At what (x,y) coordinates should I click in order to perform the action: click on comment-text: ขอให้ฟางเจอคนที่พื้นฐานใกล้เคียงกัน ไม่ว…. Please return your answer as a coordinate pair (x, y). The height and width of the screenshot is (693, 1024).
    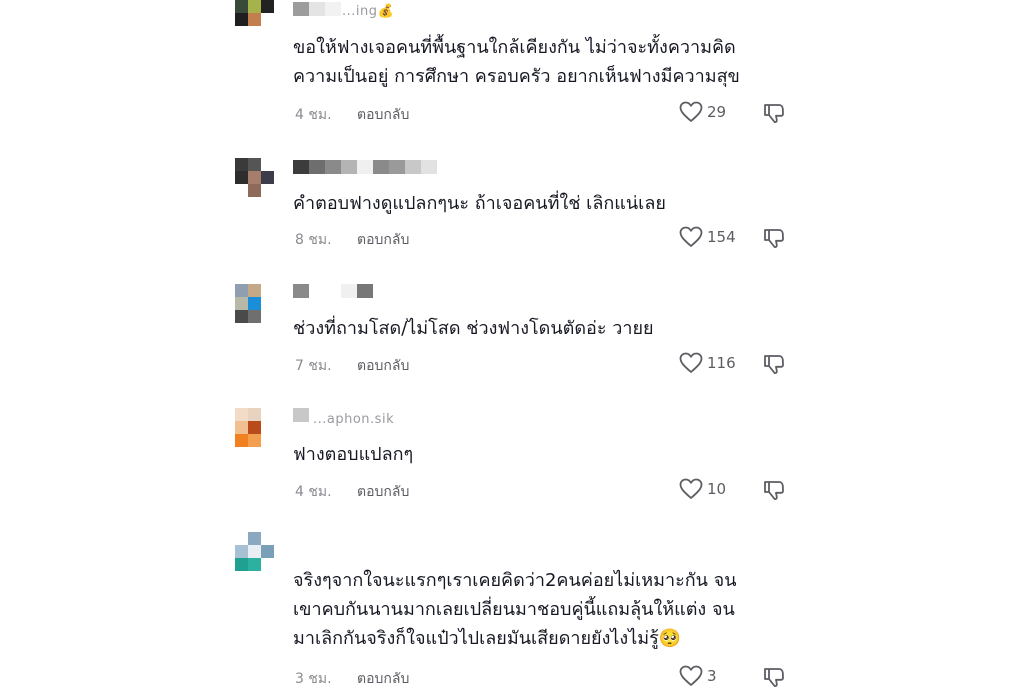
    Looking at the image, I should click on (516, 62).